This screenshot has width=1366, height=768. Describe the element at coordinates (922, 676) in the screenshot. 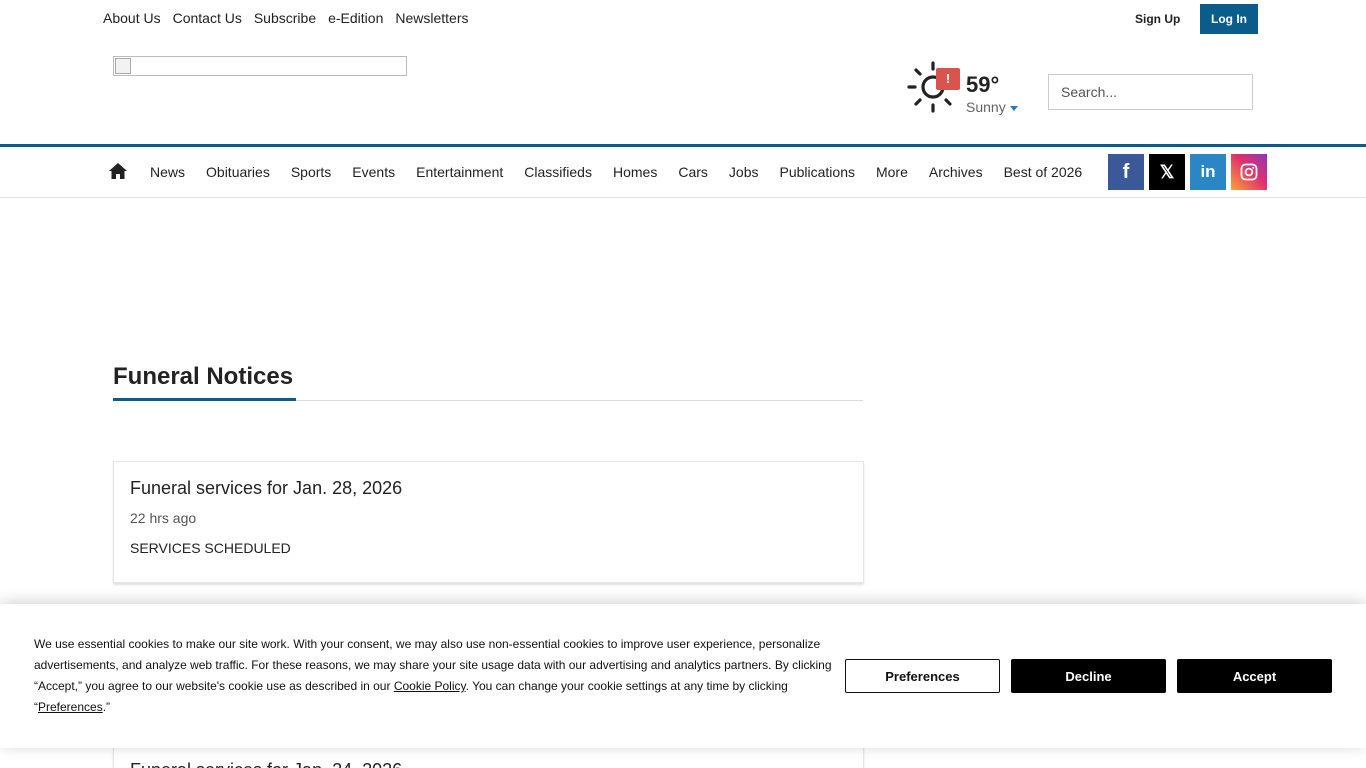

I see `preferences-button: Preferences` at that location.